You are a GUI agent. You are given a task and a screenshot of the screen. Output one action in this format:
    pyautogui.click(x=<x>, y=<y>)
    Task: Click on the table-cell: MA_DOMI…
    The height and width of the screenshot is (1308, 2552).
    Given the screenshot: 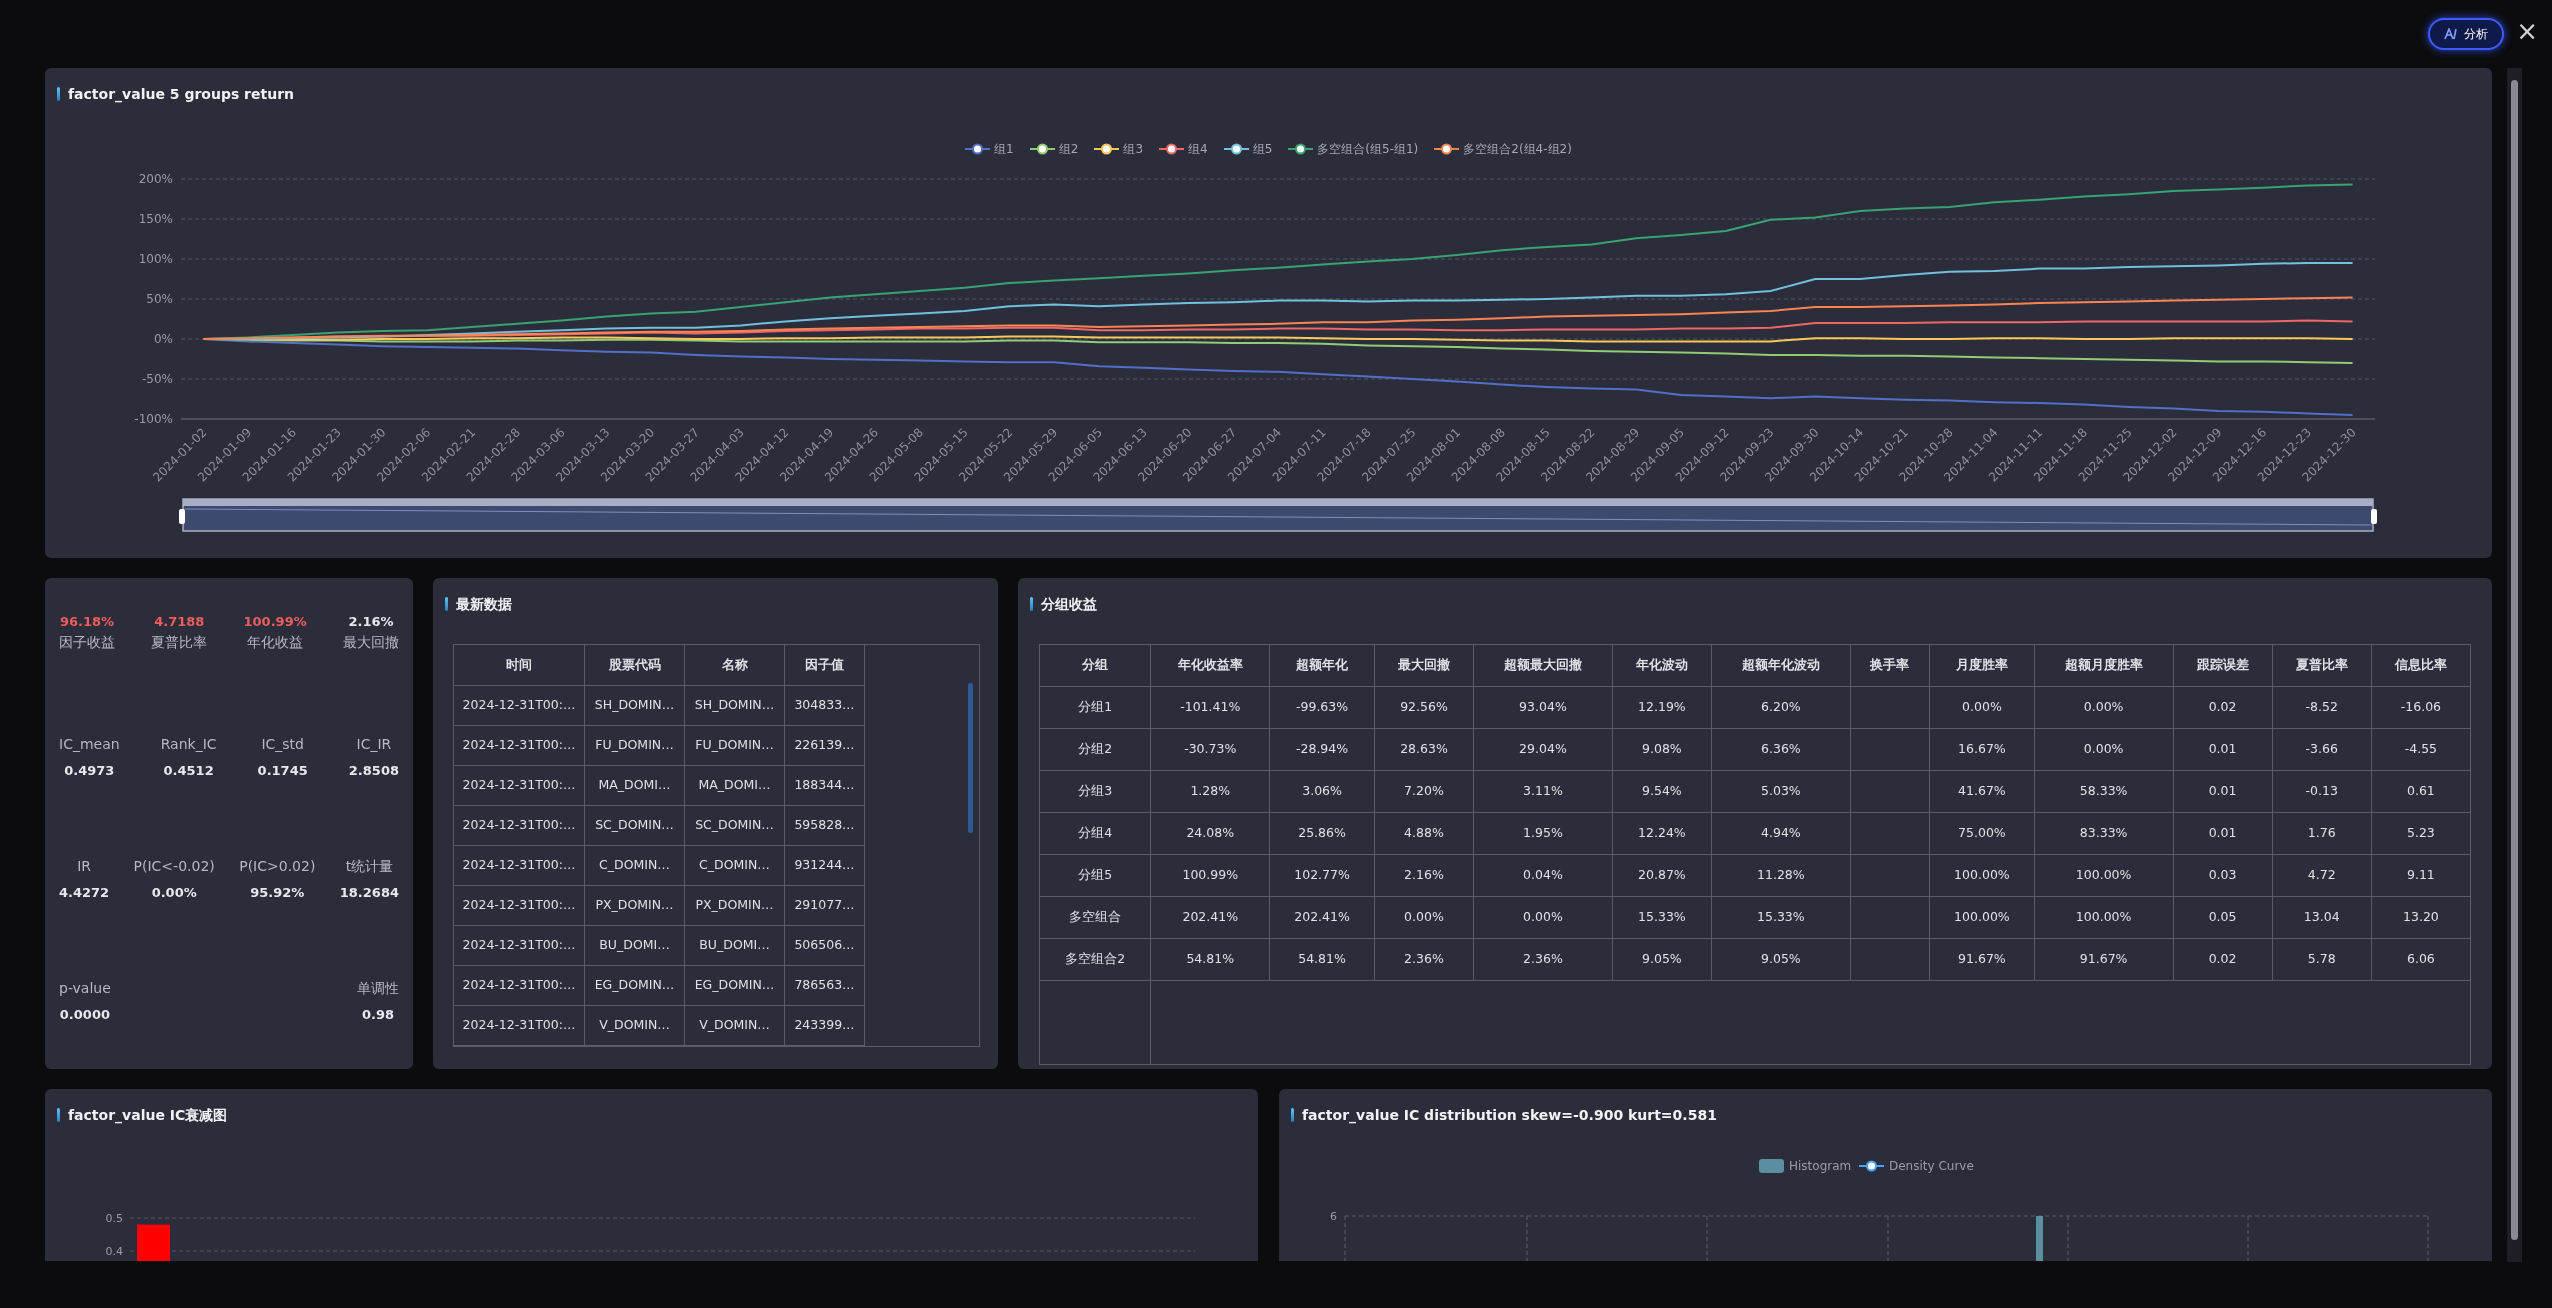 What is the action you would take?
    pyautogui.click(x=634, y=785)
    